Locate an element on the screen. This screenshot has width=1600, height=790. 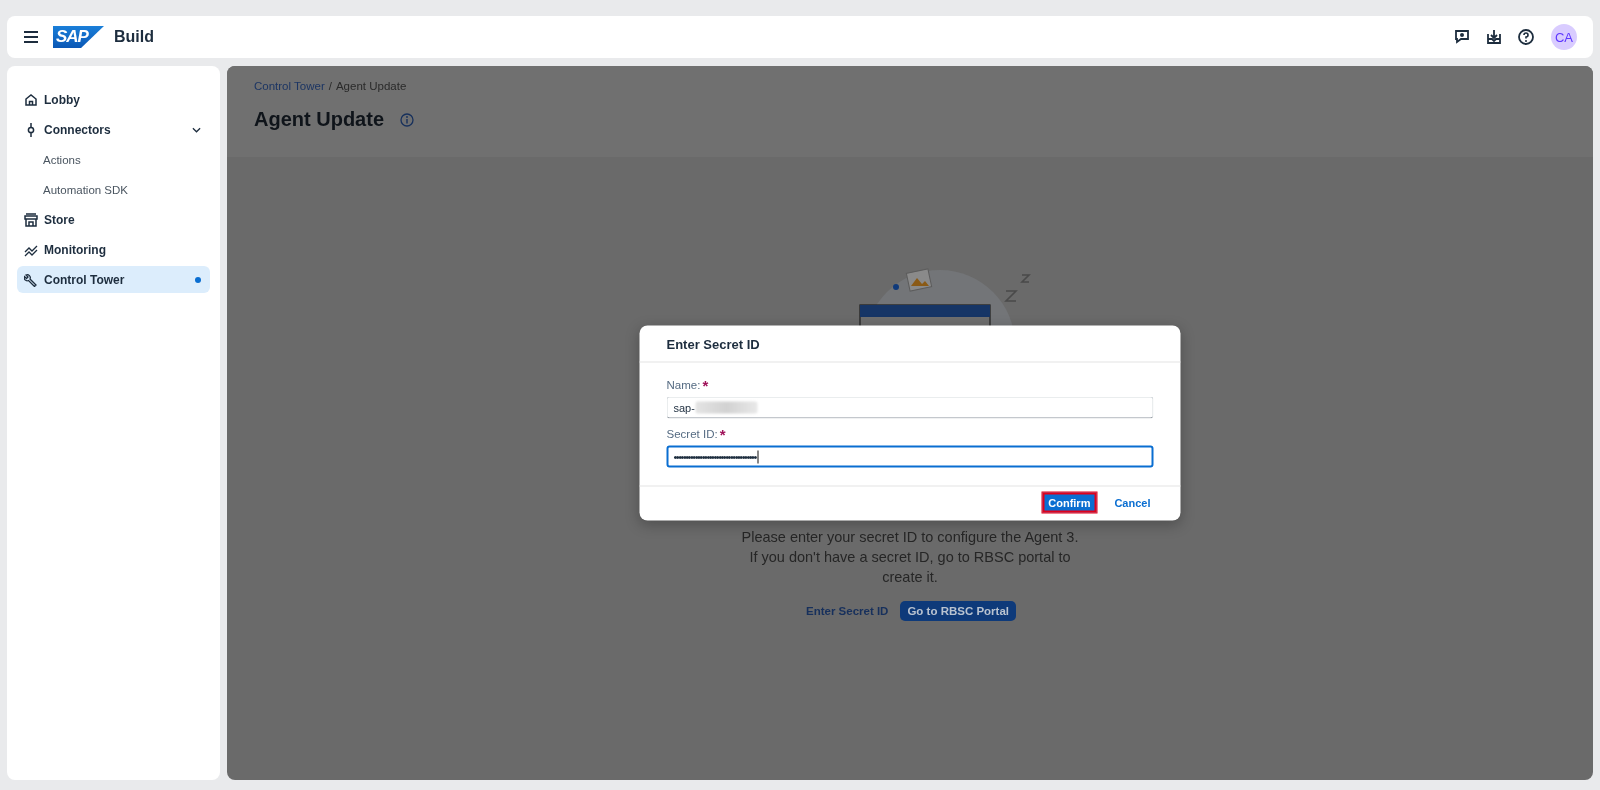
nav-item: Control Tower is located at coordinates (113, 279).